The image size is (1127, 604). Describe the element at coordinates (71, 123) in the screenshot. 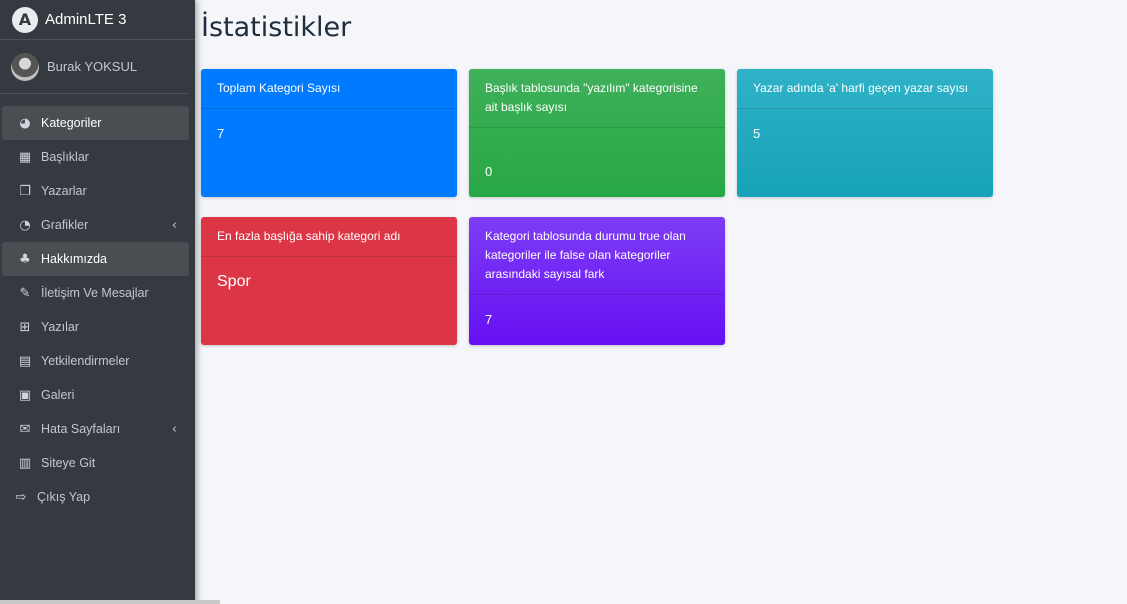

I see `sidebar-item-label: Kategoriler` at that location.